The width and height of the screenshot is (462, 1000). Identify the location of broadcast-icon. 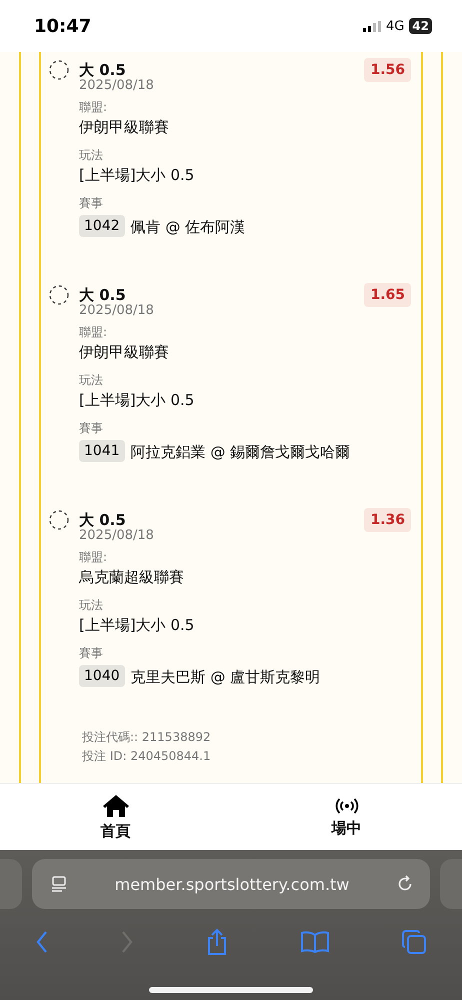
(346, 805).